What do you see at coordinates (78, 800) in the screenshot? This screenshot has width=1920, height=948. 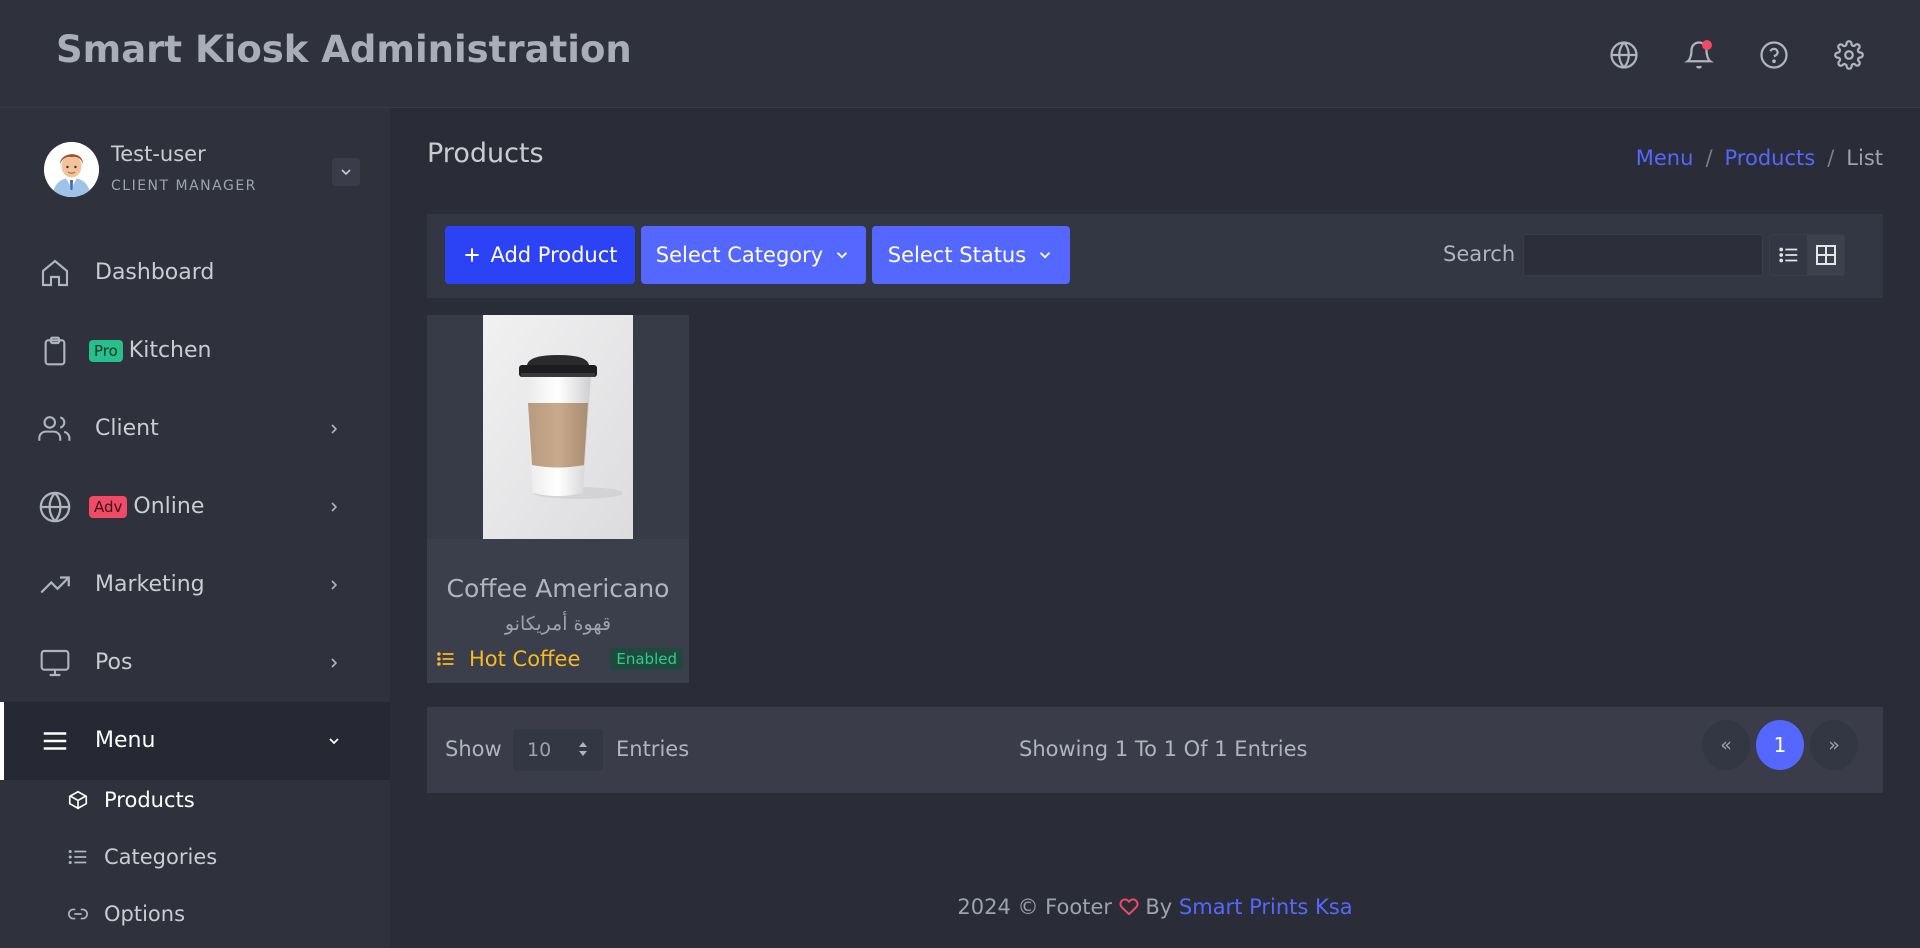 I see `box-icon` at bounding box center [78, 800].